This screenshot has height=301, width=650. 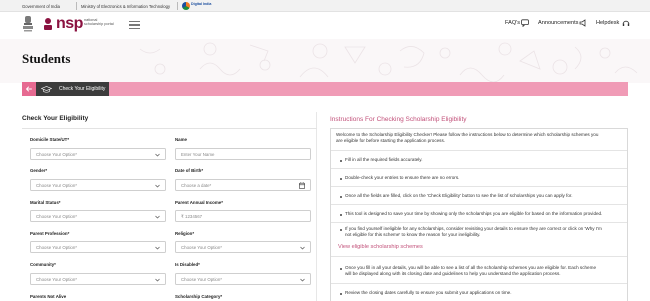 I want to click on page-title: Students, so click(x=46, y=58).